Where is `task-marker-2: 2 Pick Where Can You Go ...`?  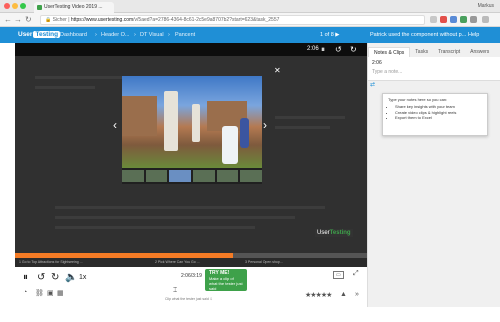 task-marker-2: 2 Pick Where Can You Go ... is located at coordinates (177, 262).